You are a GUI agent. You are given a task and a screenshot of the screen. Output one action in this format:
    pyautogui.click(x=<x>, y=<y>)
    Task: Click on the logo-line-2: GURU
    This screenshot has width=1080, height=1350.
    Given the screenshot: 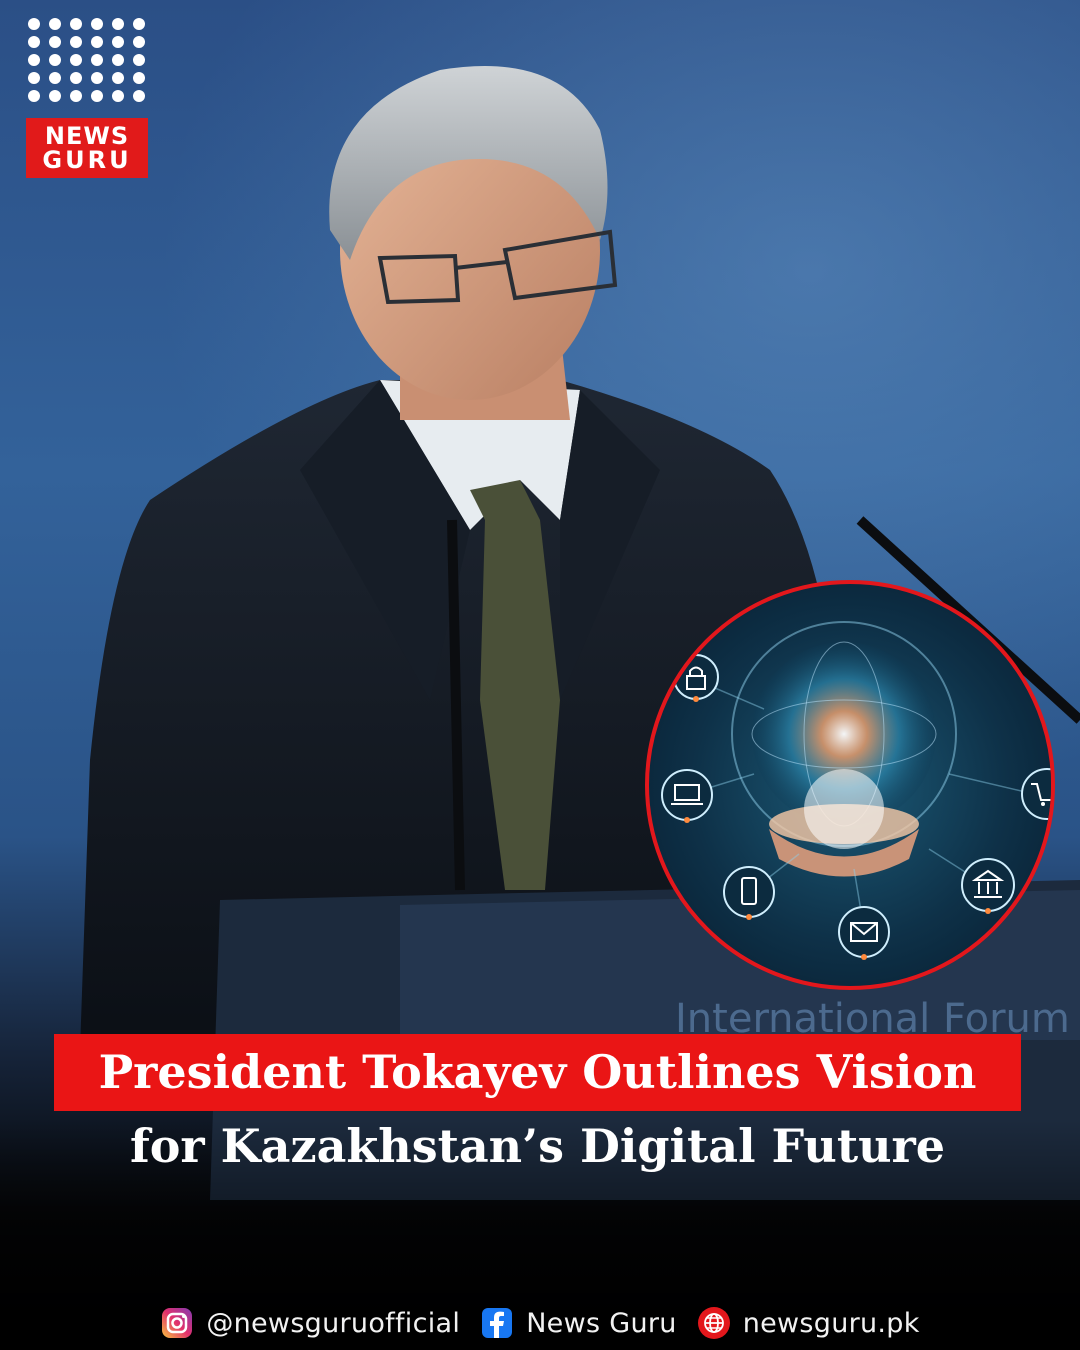 What is the action you would take?
    pyautogui.click(x=87, y=160)
    